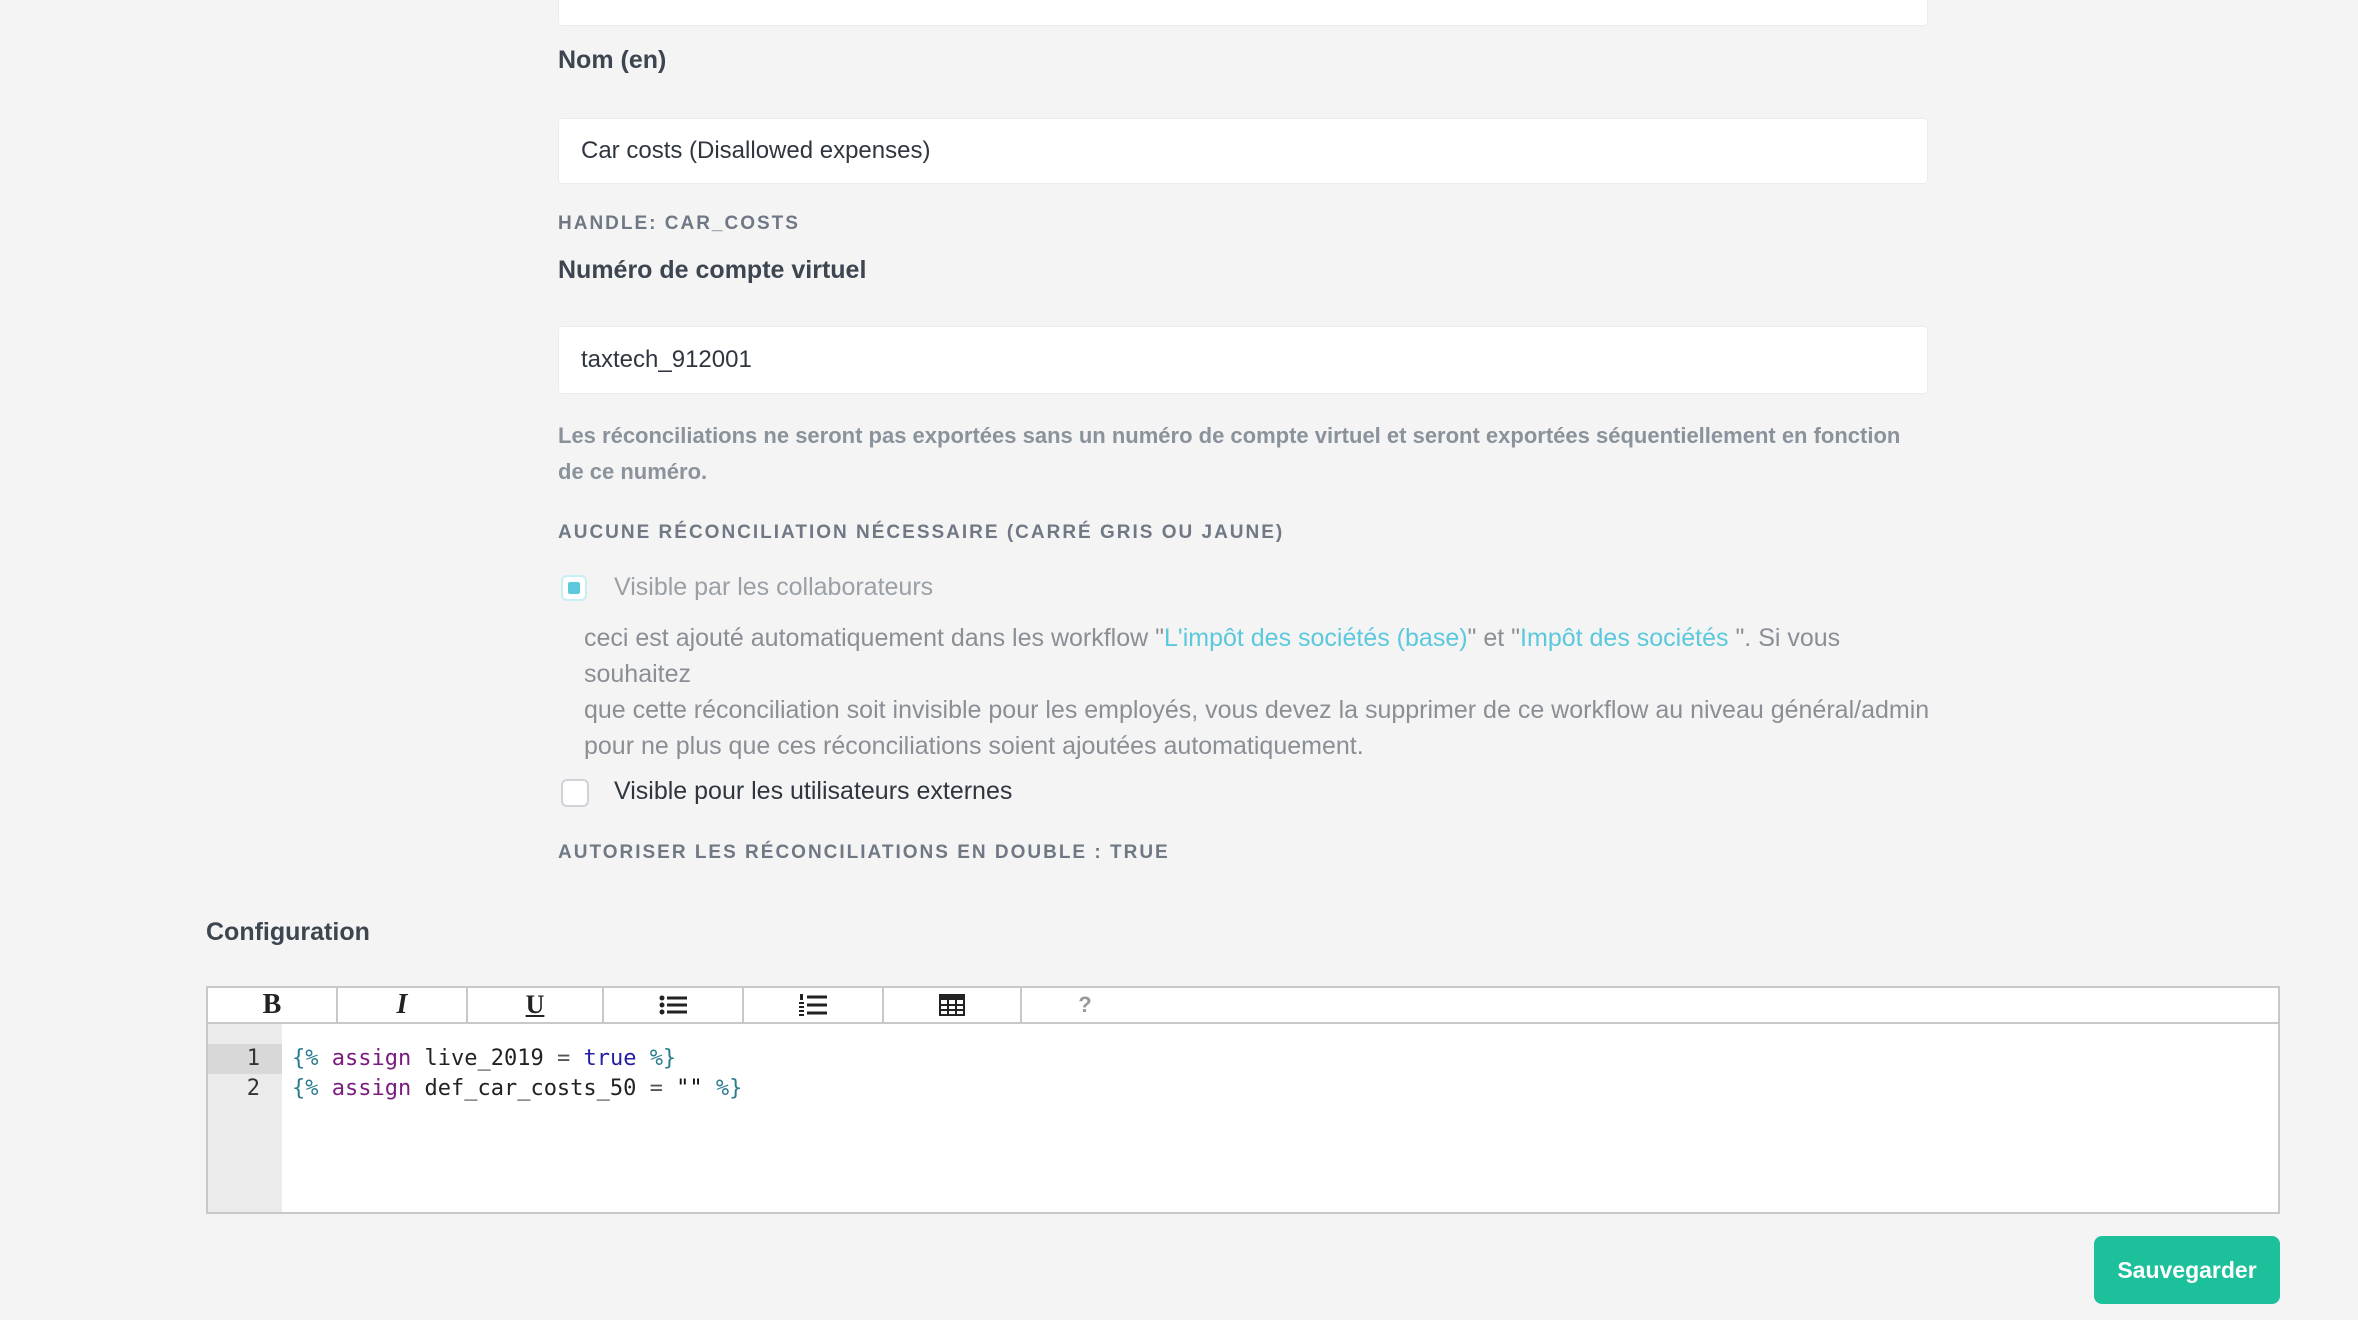  I want to click on line-number: 2, so click(253, 1088).